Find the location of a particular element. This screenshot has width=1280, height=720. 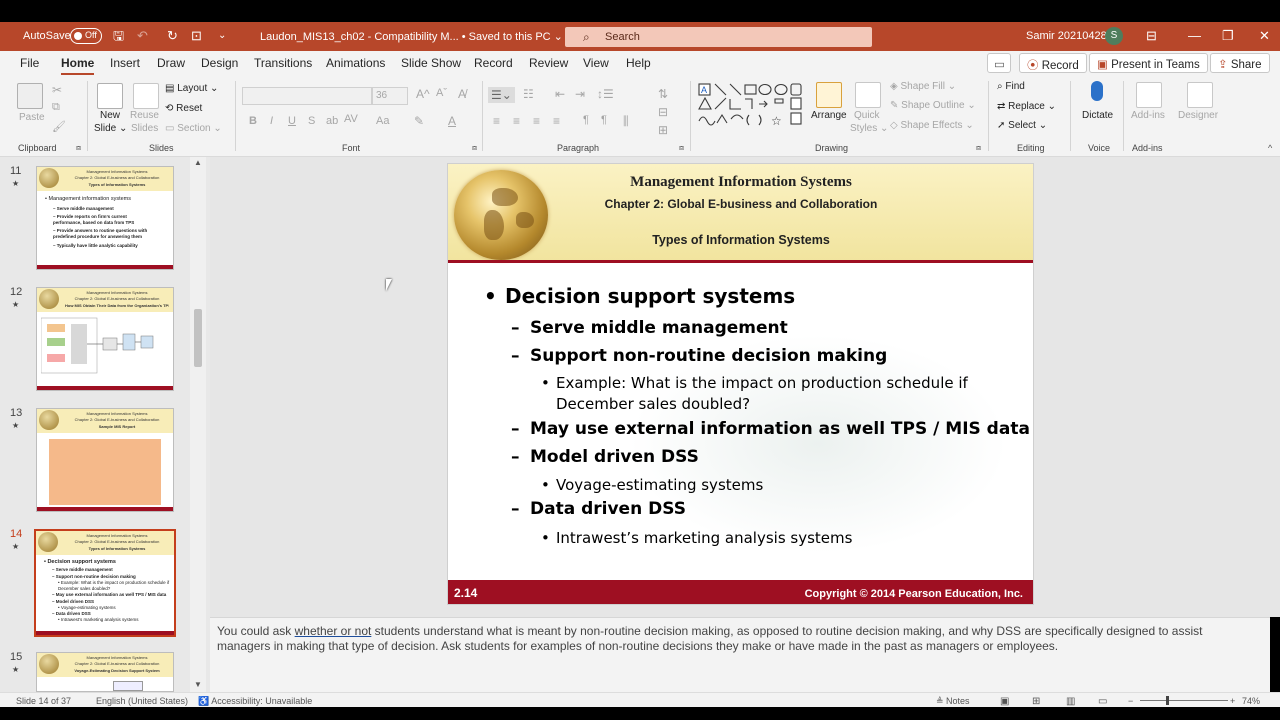

bullet-text: Decision support systems is located at coordinates (650, 296).